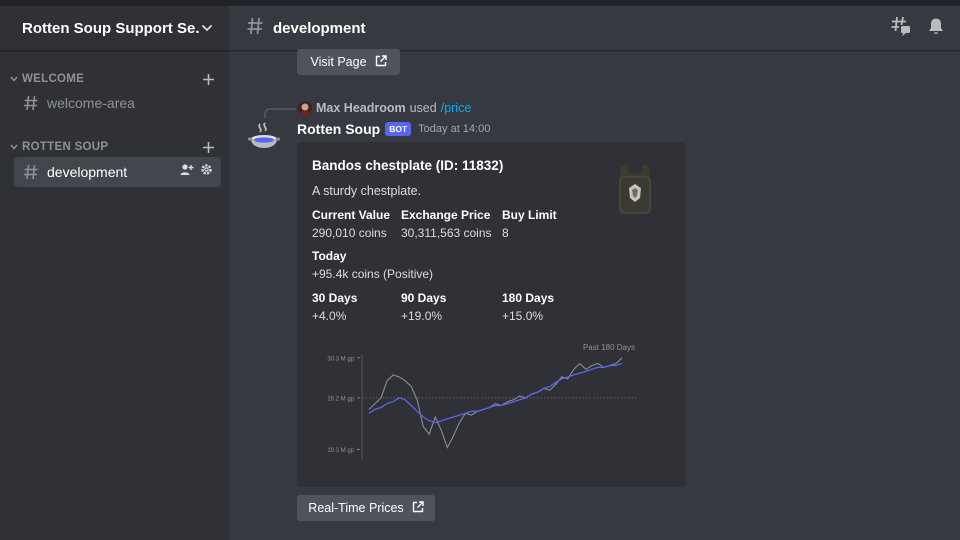 The image size is (960, 540). I want to click on field-90-days: 90 Days +19.0%, so click(423, 307).